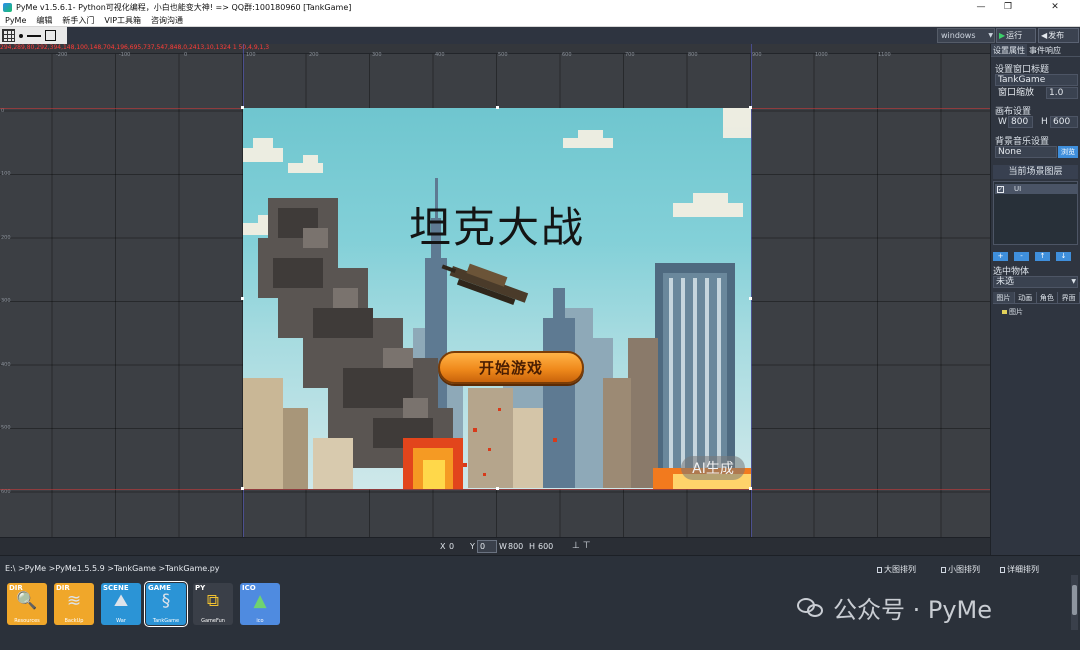  Describe the element at coordinates (251, 55) in the screenshot. I see `ruler-tick: 100` at that location.